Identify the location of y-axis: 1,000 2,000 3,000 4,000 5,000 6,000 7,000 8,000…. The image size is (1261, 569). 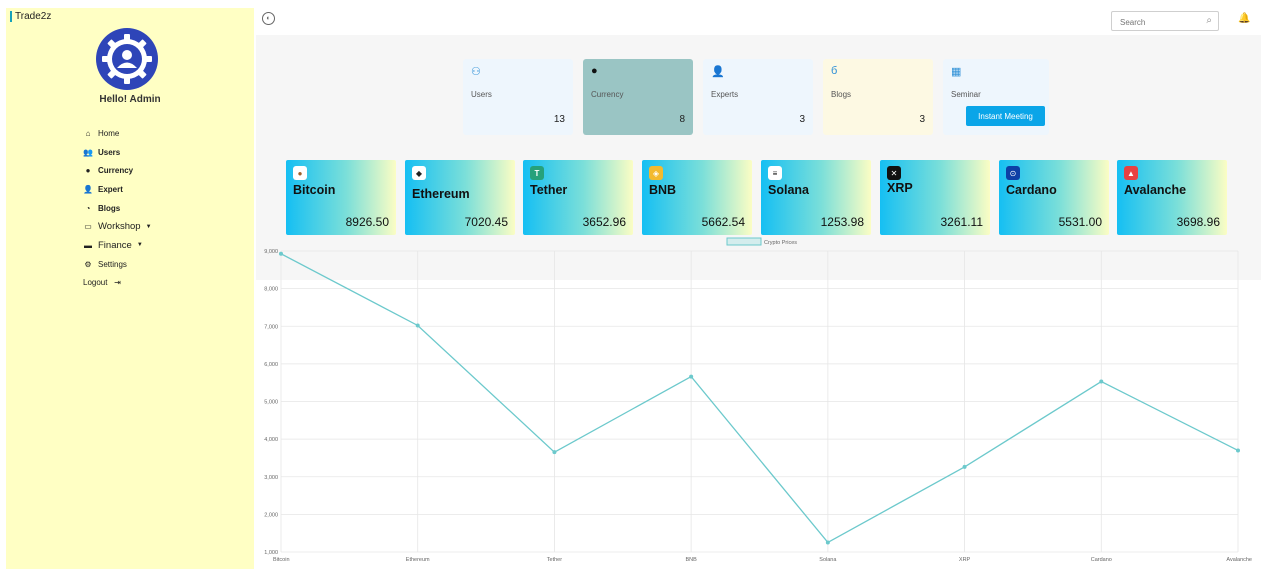
(271, 402).